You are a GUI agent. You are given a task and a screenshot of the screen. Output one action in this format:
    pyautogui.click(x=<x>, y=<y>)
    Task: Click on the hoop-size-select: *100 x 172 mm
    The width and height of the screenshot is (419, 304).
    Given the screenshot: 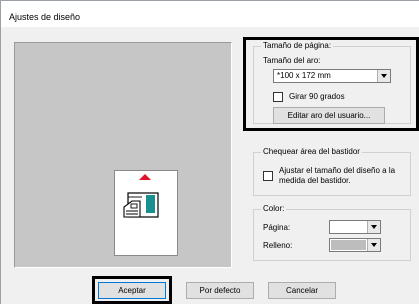 What is the action you would take?
    pyautogui.click(x=332, y=76)
    